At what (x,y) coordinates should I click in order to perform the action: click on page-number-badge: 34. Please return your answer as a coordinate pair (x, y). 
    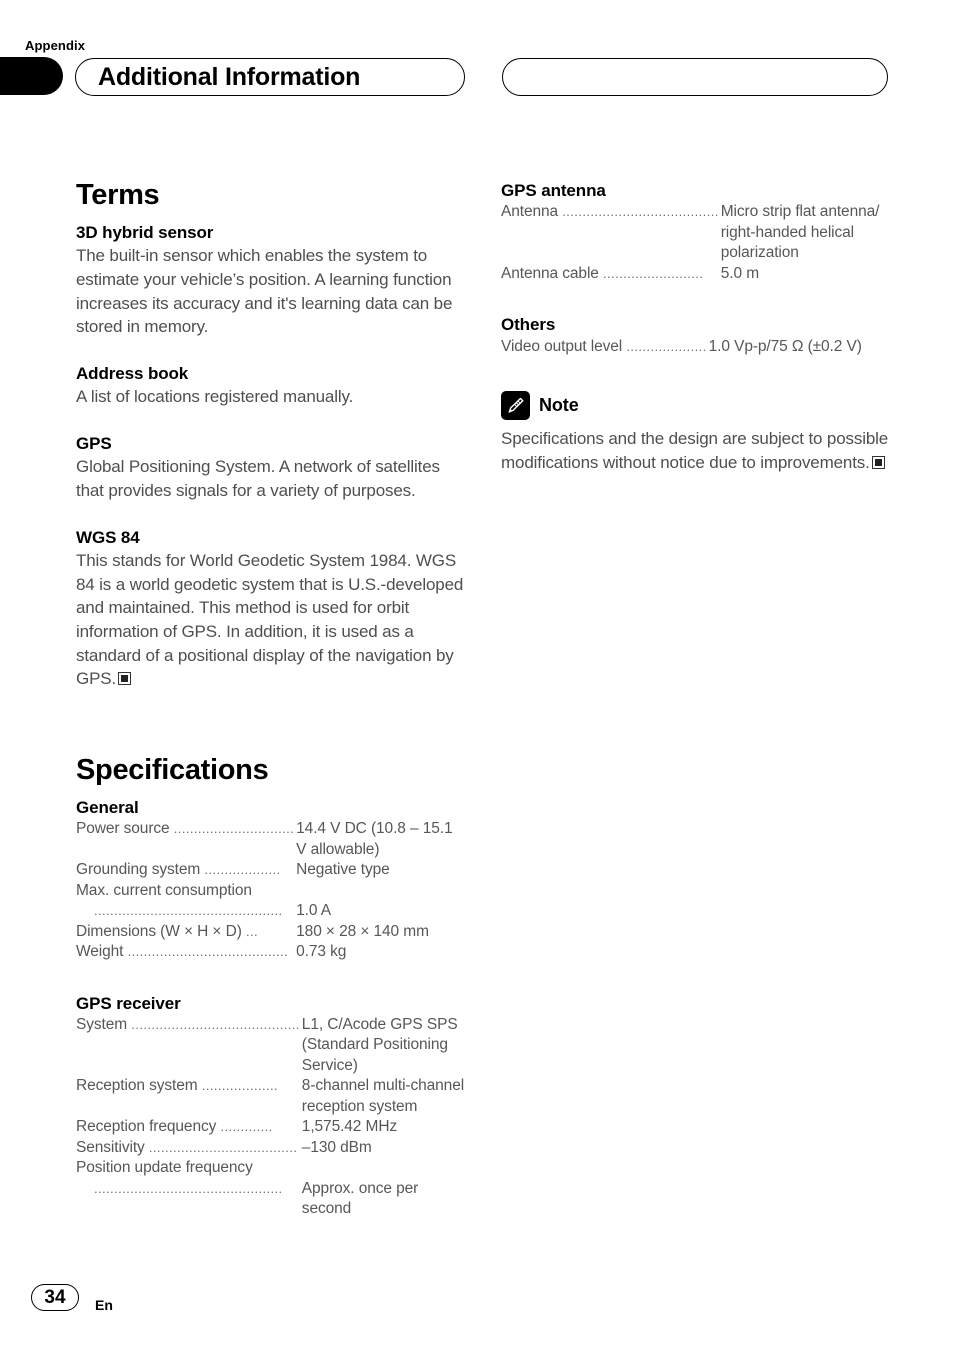
    Looking at the image, I should click on (55, 1297).